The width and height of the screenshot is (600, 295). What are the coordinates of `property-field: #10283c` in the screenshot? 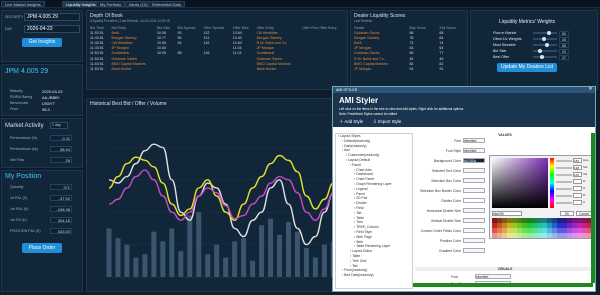 It's located at (474, 160).